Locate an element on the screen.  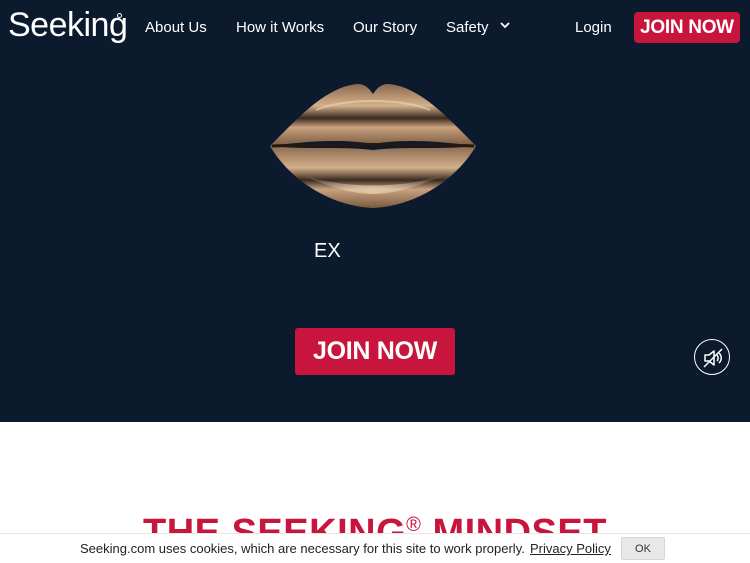
privacy-policy-link: Privacy Policy is located at coordinates (570, 548).